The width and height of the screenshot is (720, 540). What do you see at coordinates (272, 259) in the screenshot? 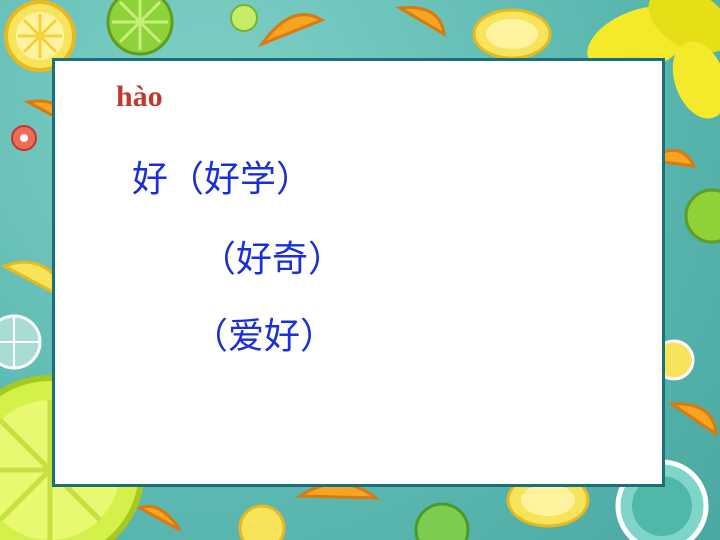
I see `word-line-2: （好奇）` at bounding box center [272, 259].